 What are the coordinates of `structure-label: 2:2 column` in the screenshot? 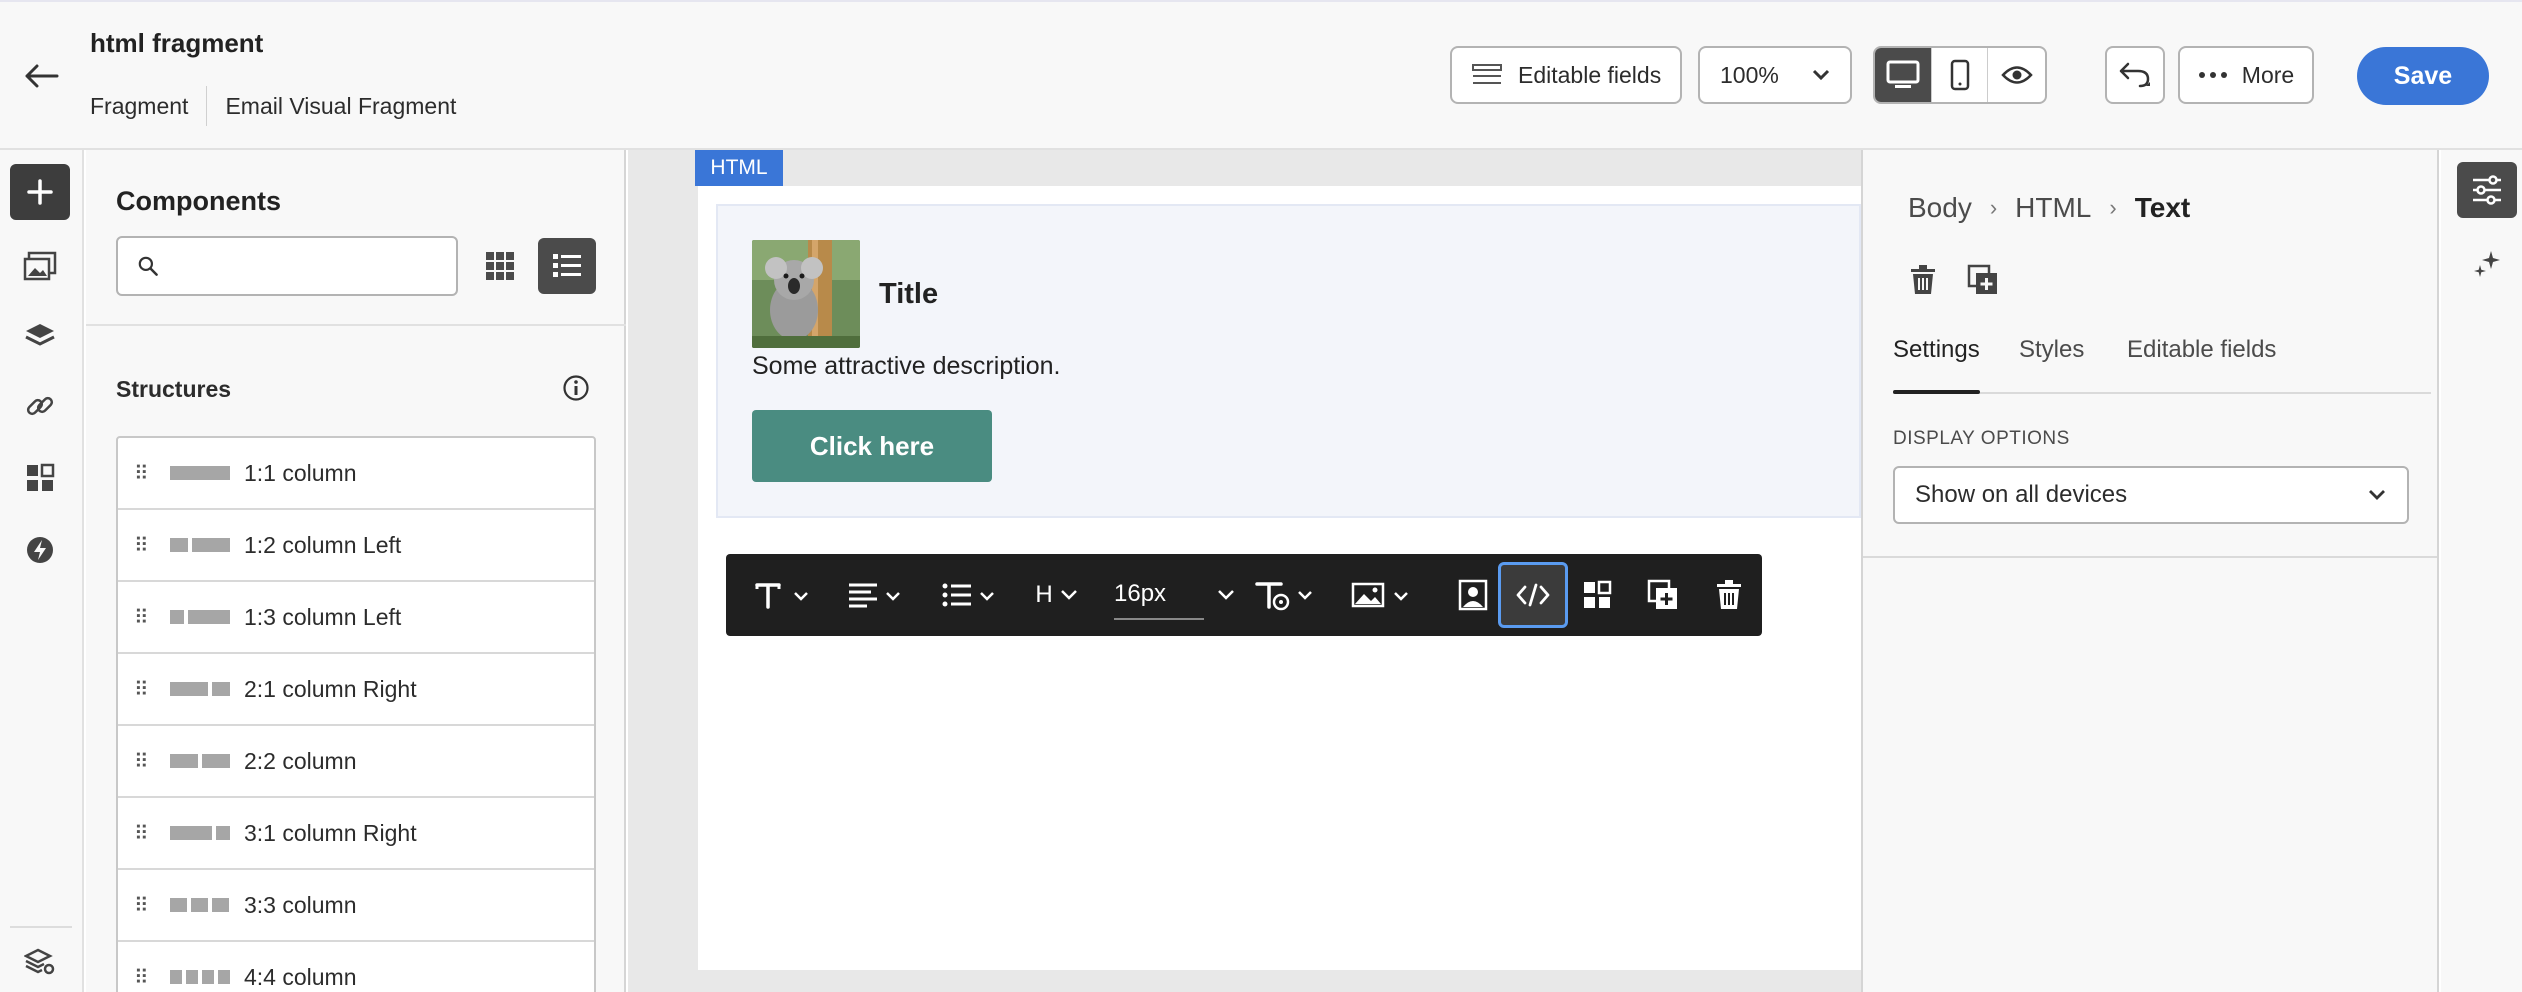 It's located at (300, 760).